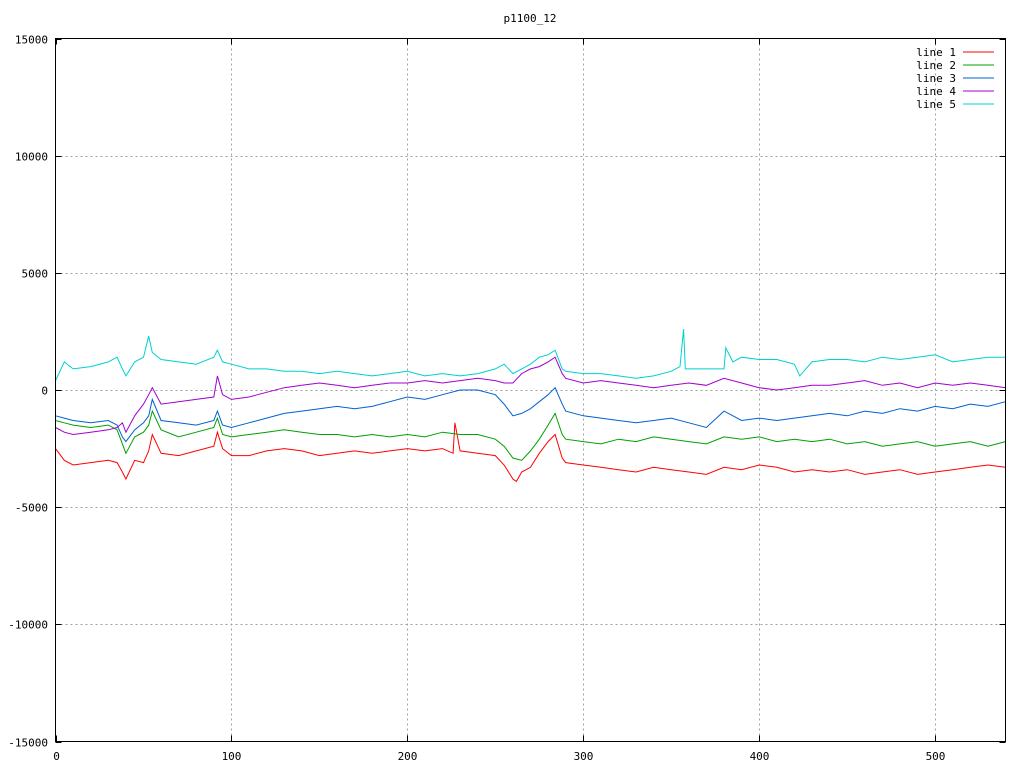 The image size is (1024, 773). I want to click on x-tick-label: 300, so click(584, 756).